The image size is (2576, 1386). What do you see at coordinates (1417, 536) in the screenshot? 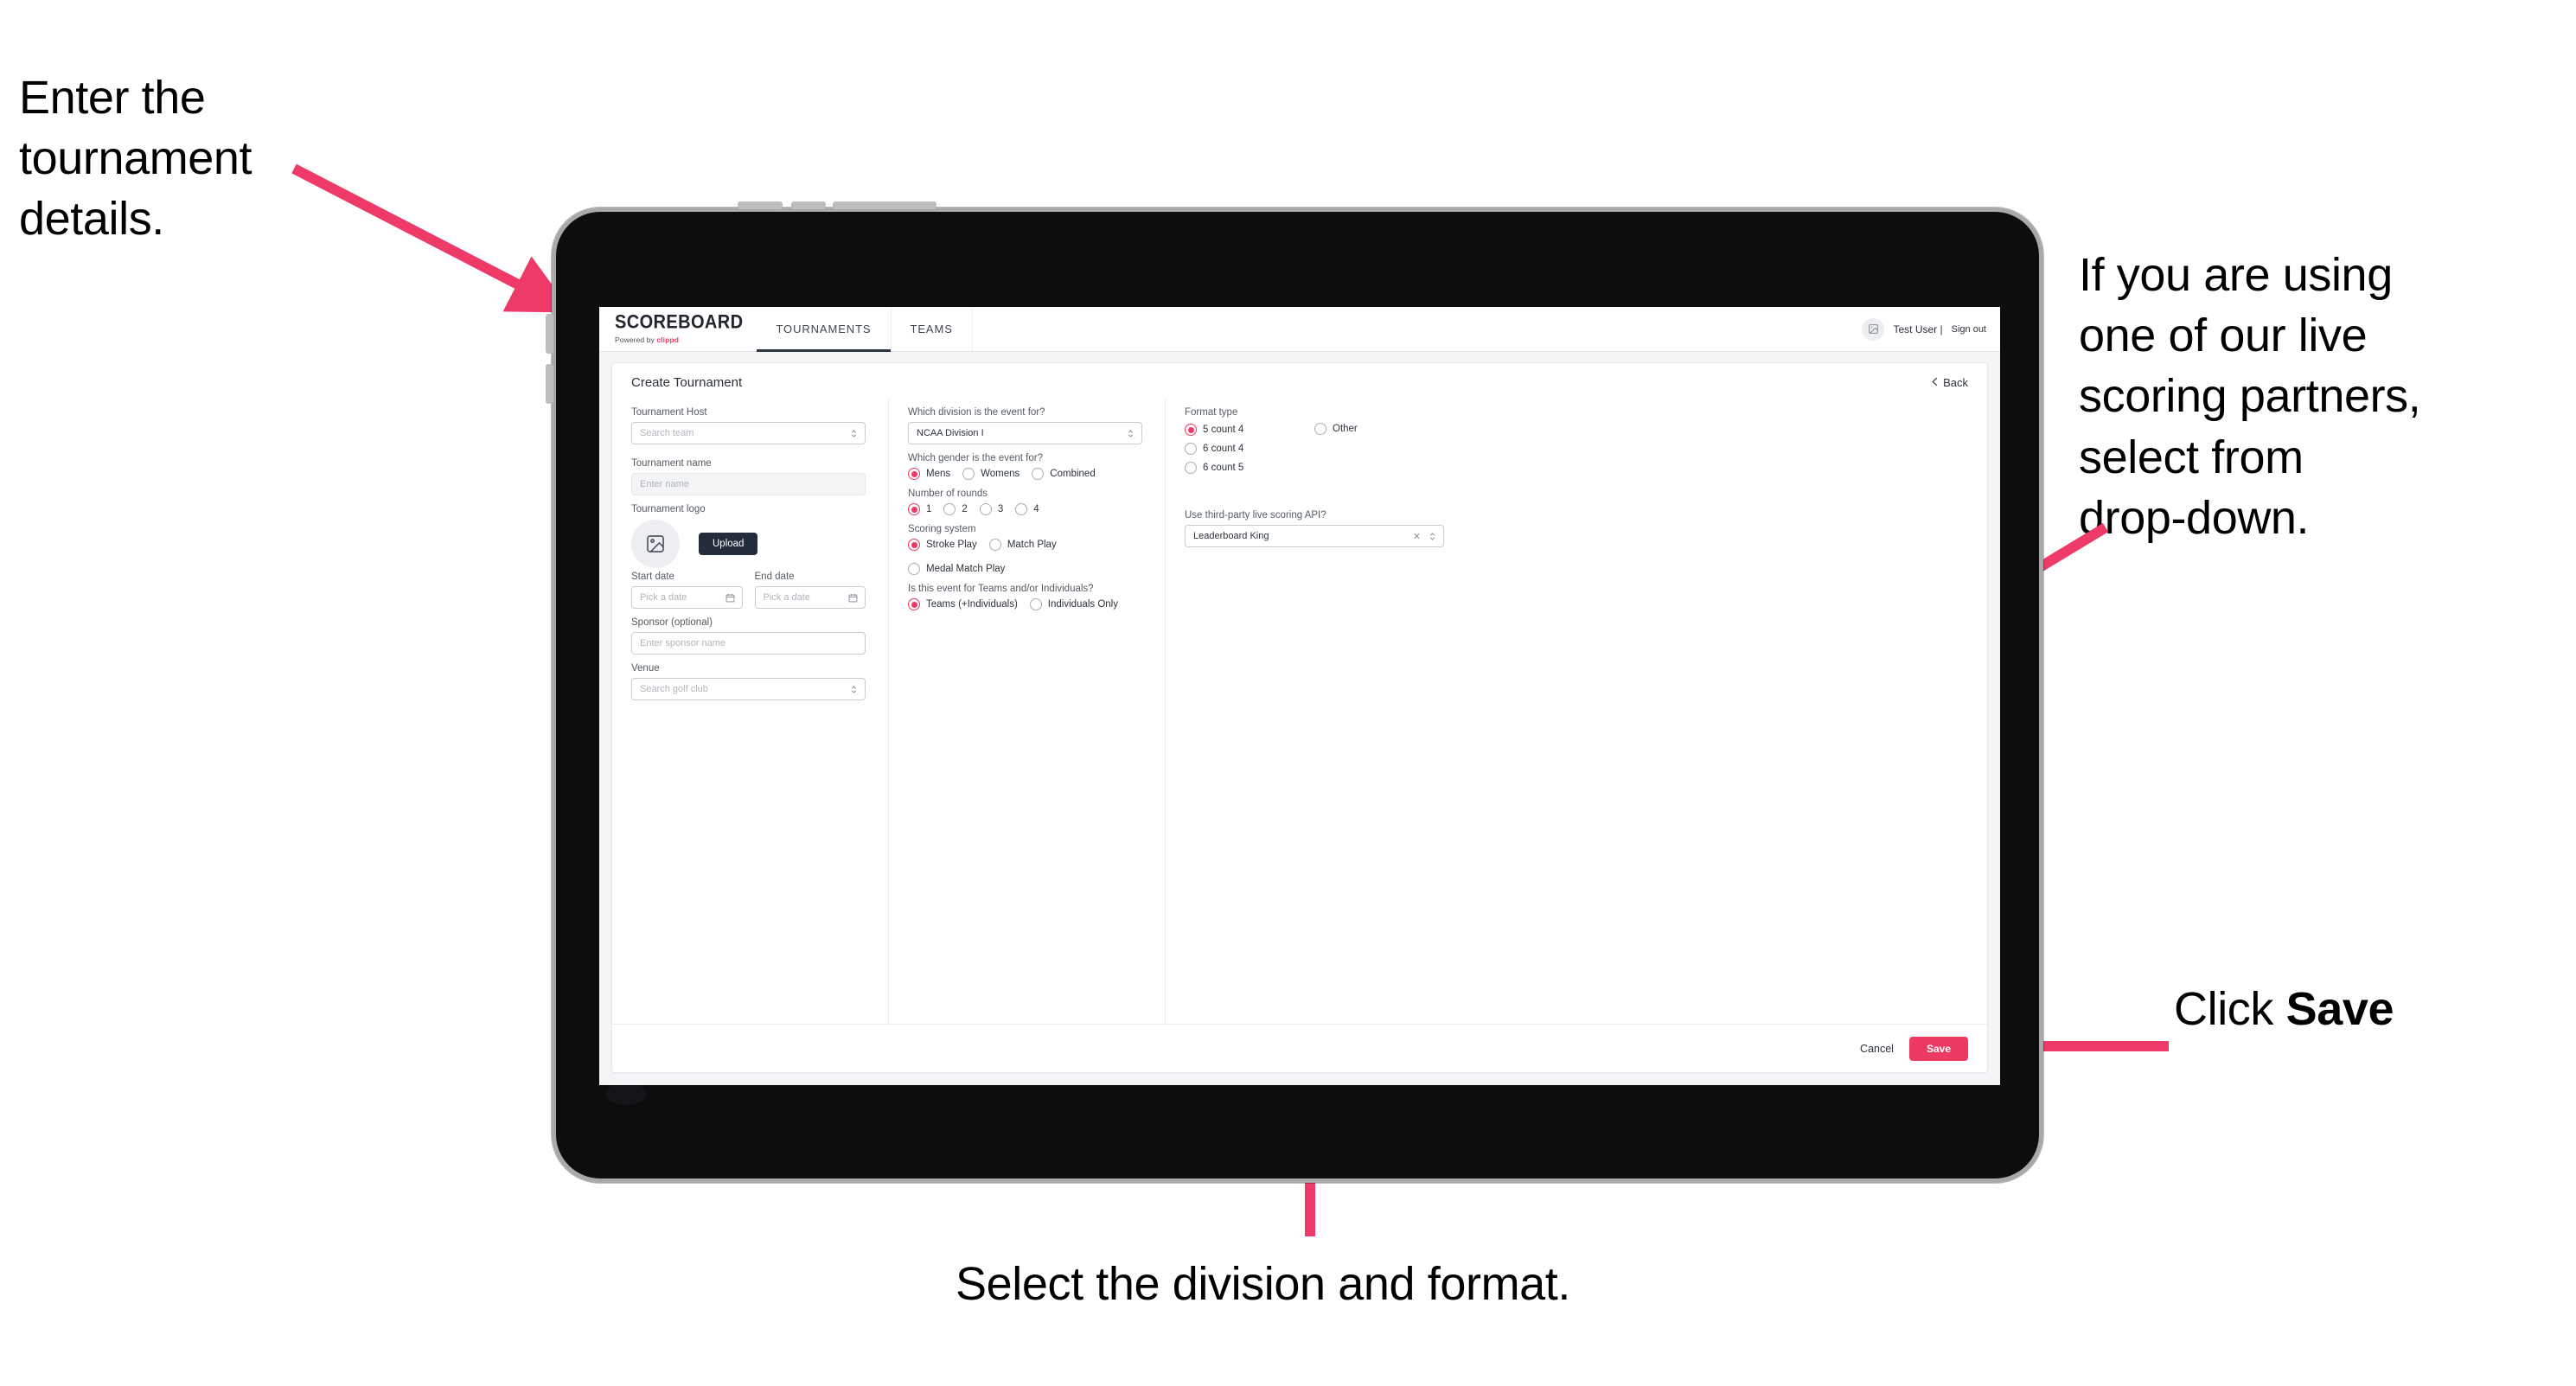
I see `close-icon: ✕` at bounding box center [1417, 536].